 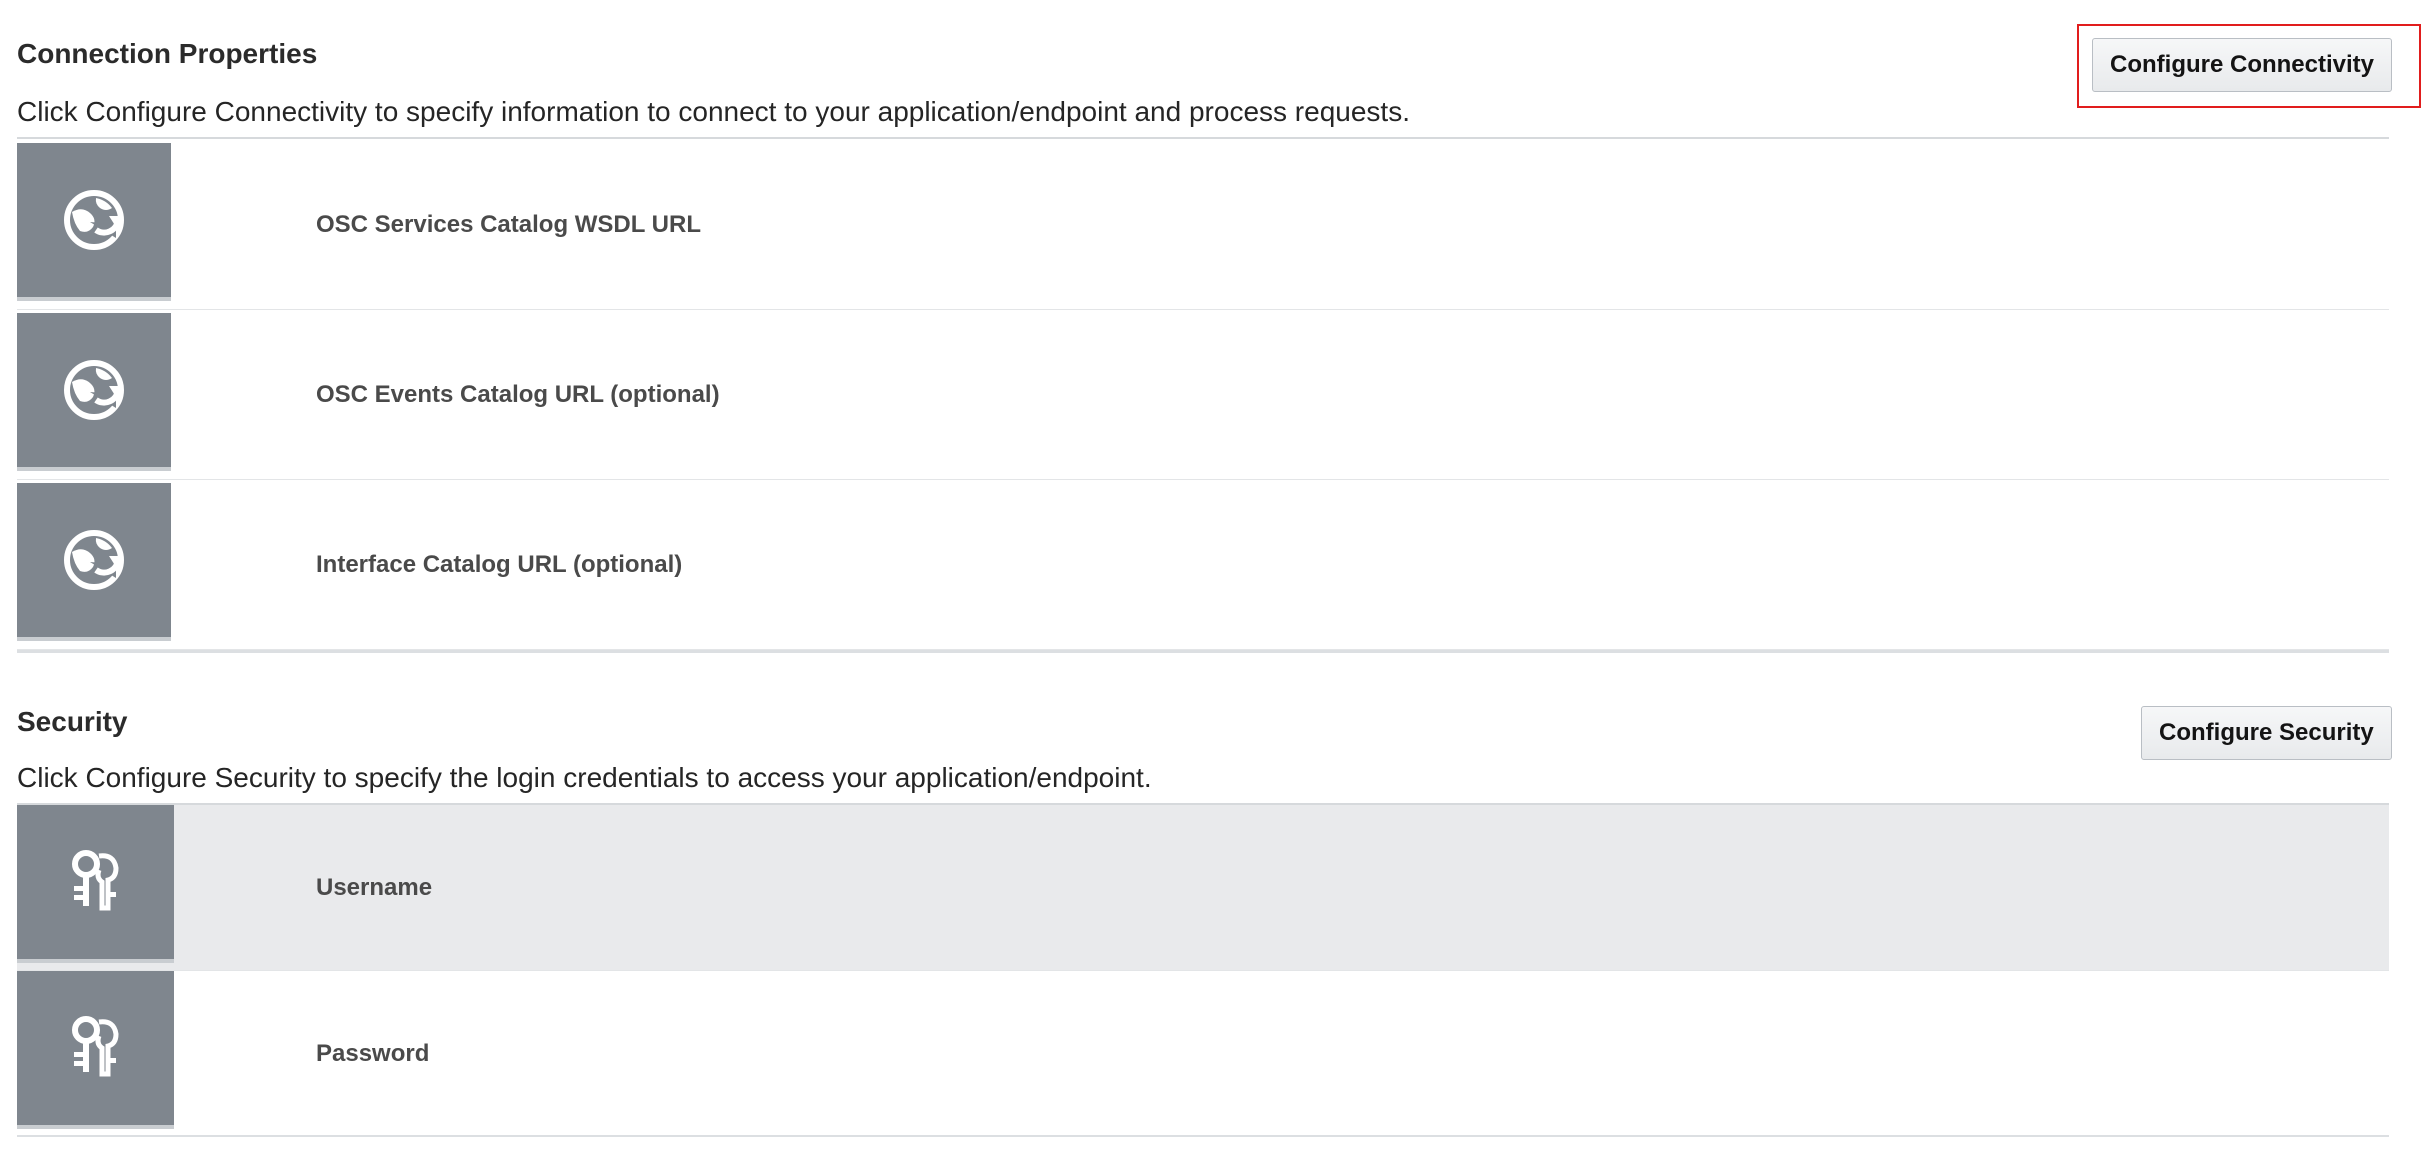 What do you see at coordinates (373, 1053) in the screenshot?
I see `property-label: Password` at bounding box center [373, 1053].